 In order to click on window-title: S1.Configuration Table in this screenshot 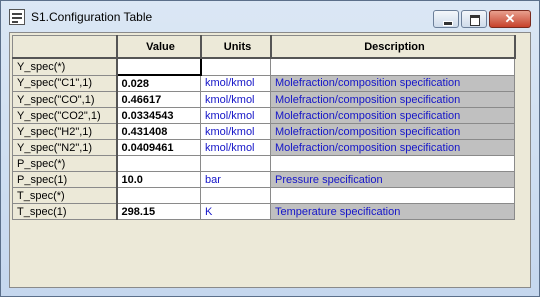, I will do `click(92, 17)`.